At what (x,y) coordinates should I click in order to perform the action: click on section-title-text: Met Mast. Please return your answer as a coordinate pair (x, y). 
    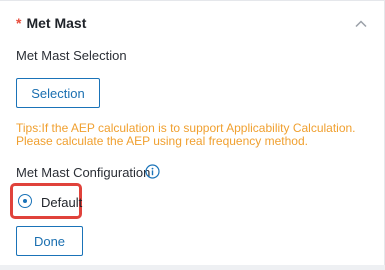
    Looking at the image, I should click on (56, 23).